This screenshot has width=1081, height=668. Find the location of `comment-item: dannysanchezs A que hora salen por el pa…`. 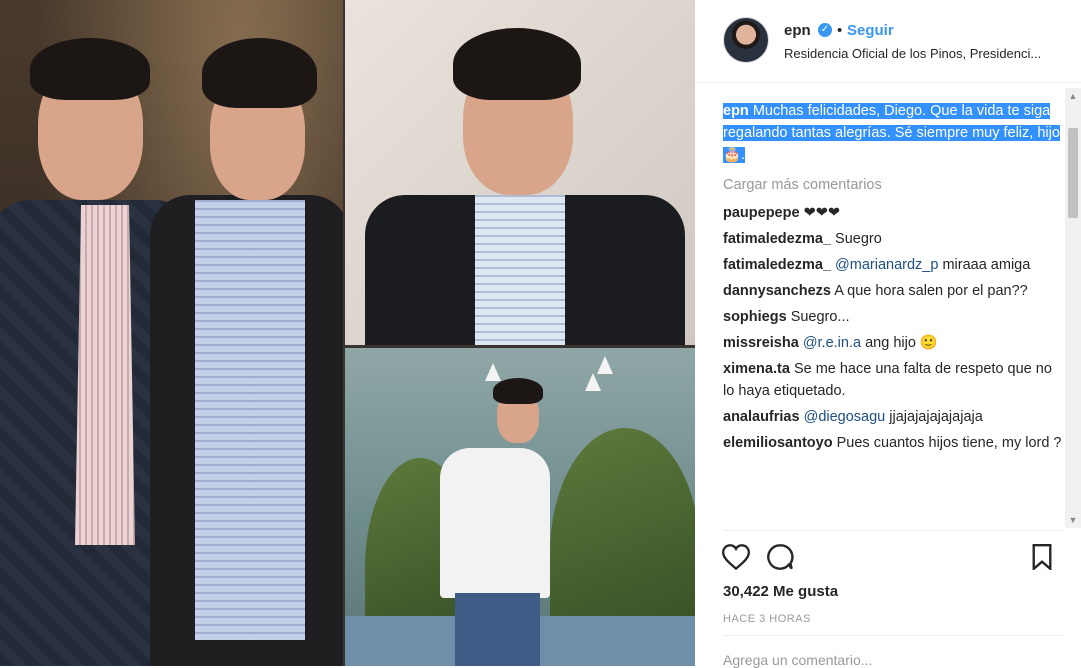

comment-item: dannysanchezs A que hora salen por el pa… is located at coordinates (893, 291).